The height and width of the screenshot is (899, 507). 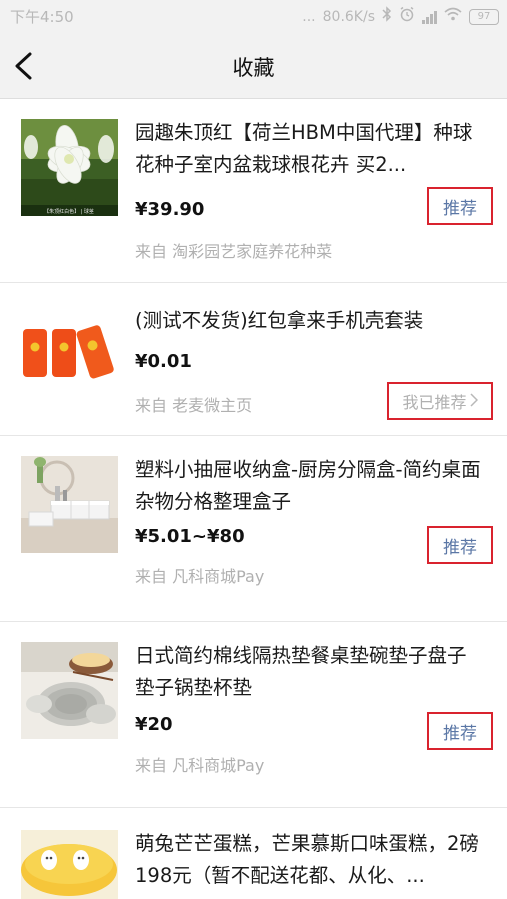 I want to click on nav-bar: 收藏, so click(x=253, y=65).